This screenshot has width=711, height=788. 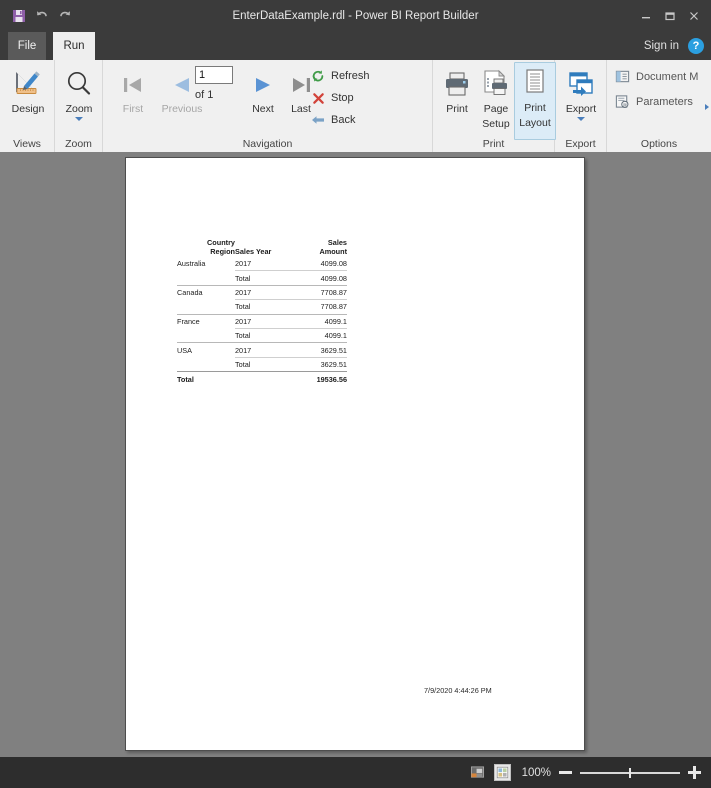 I want to click on header-amount-line1: Sales, so click(x=337, y=242).